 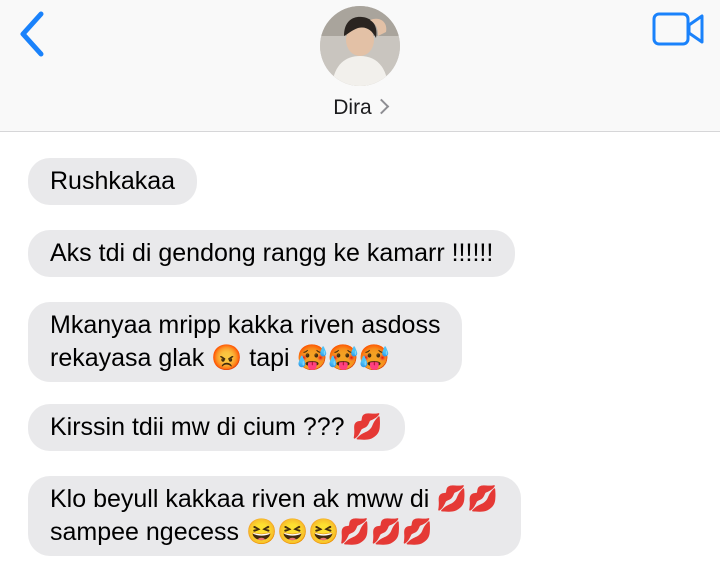 I want to click on message-bubble: Rushkakaa, so click(x=113, y=181).